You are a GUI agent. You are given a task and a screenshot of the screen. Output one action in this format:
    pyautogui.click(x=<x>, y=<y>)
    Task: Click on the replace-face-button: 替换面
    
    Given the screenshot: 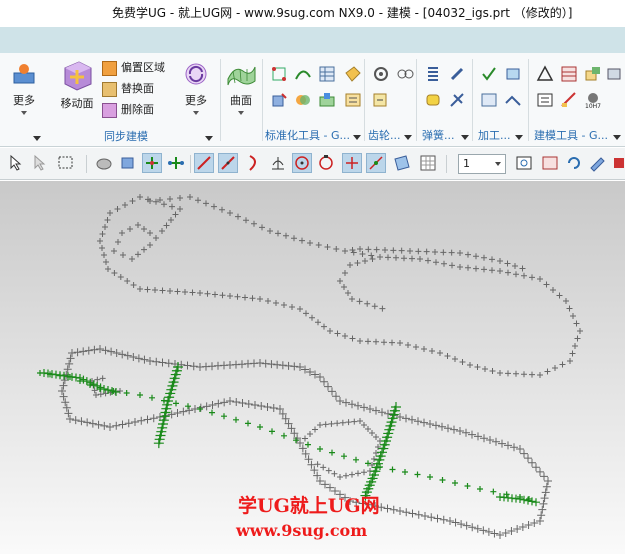 What is the action you would take?
    pyautogui.click(x=128, y=89)
    